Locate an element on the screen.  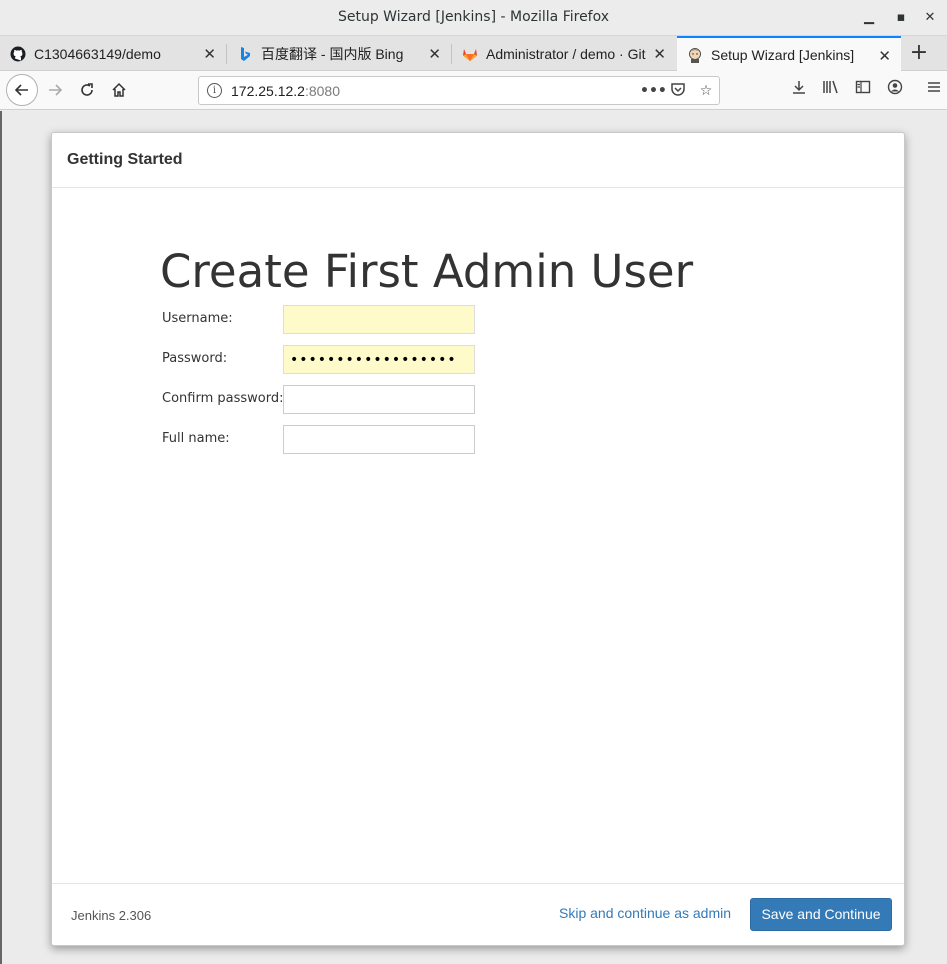
downloads-icon is located at coordinates (799, 90).